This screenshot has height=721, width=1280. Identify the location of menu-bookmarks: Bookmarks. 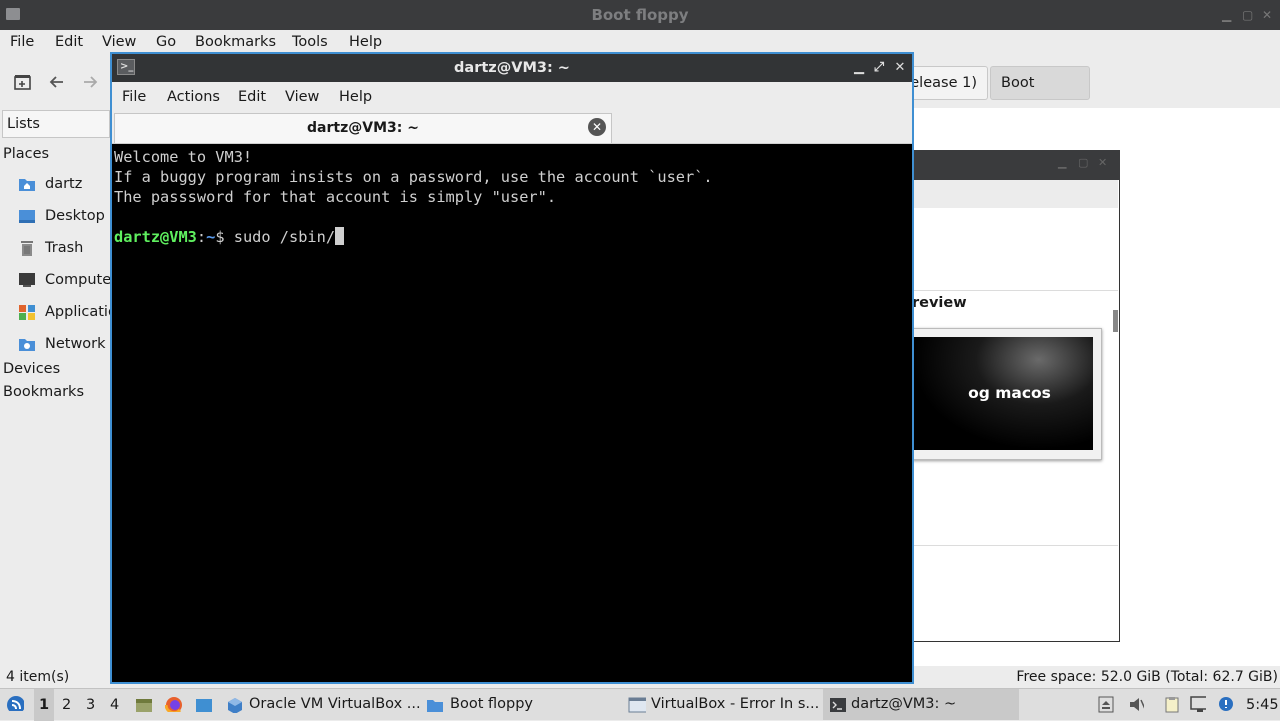
(235, 42).